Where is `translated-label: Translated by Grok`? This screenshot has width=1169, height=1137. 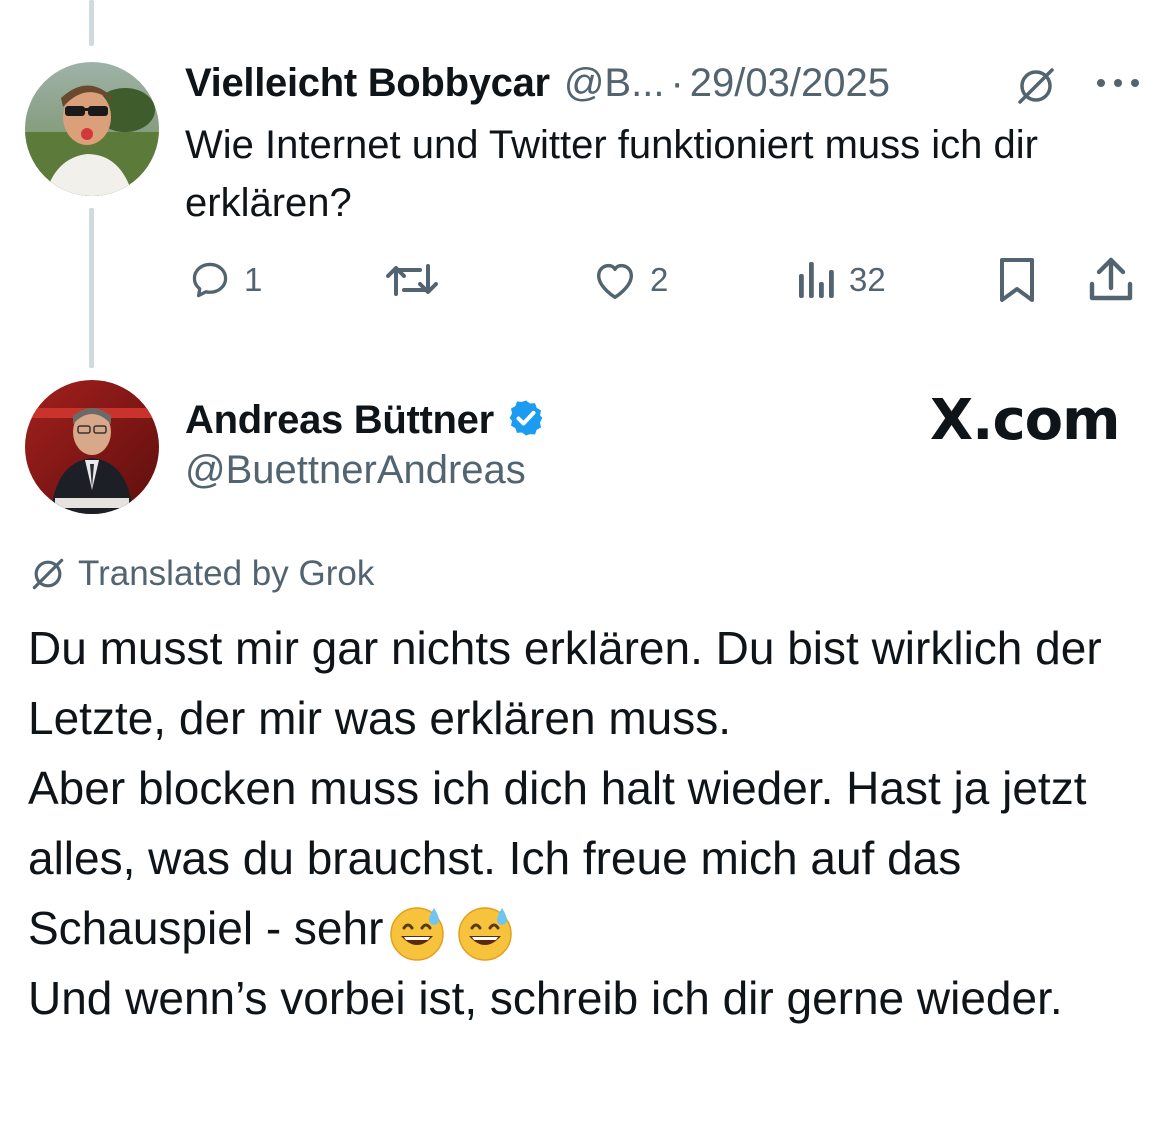 translated-label: Translated by Grok is located at coordinates (226, 573).